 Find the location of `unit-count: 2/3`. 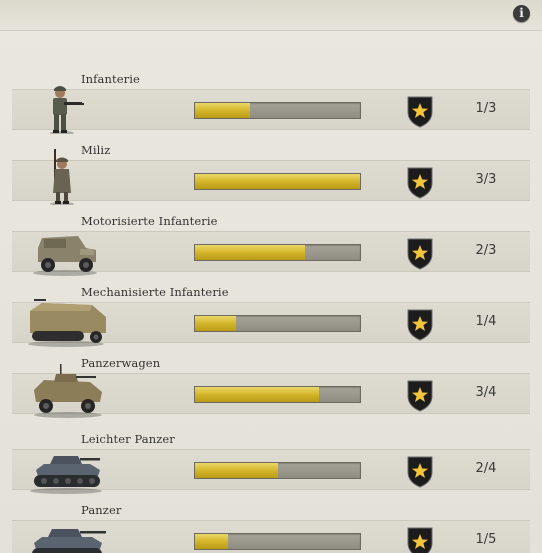

unit-count: 2/3 is located at coordinates (486, 250).